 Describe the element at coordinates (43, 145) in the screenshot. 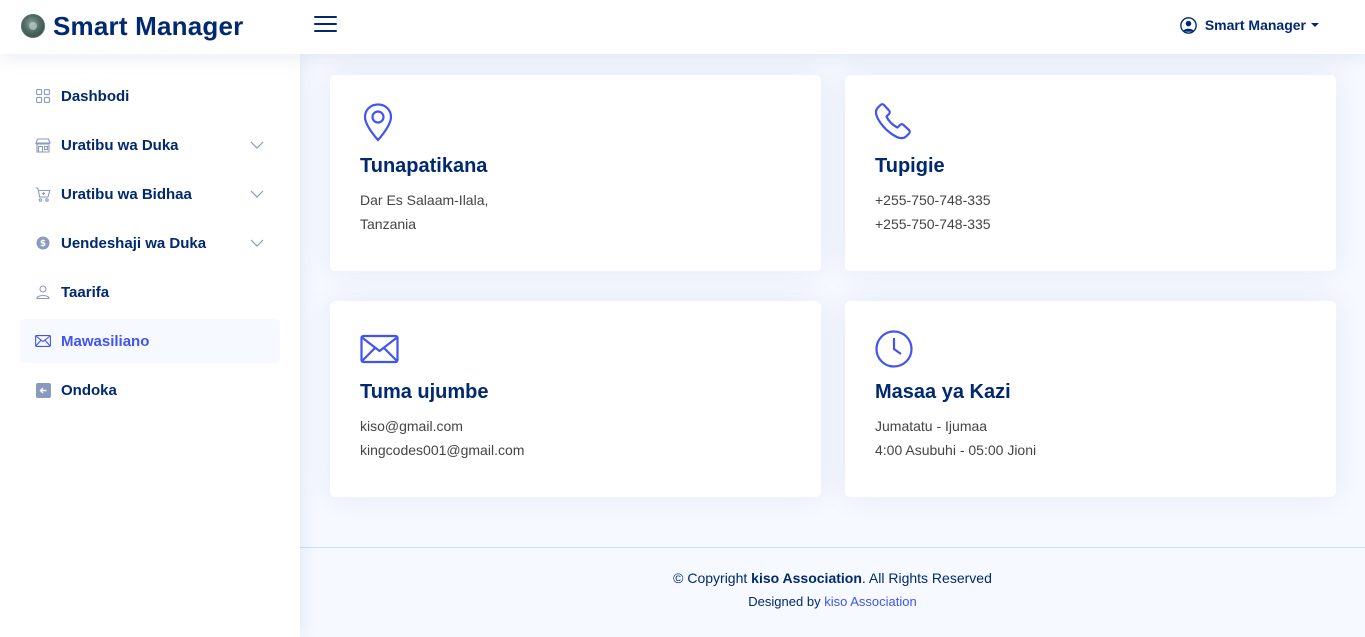

I see `shop-icon` at that location.